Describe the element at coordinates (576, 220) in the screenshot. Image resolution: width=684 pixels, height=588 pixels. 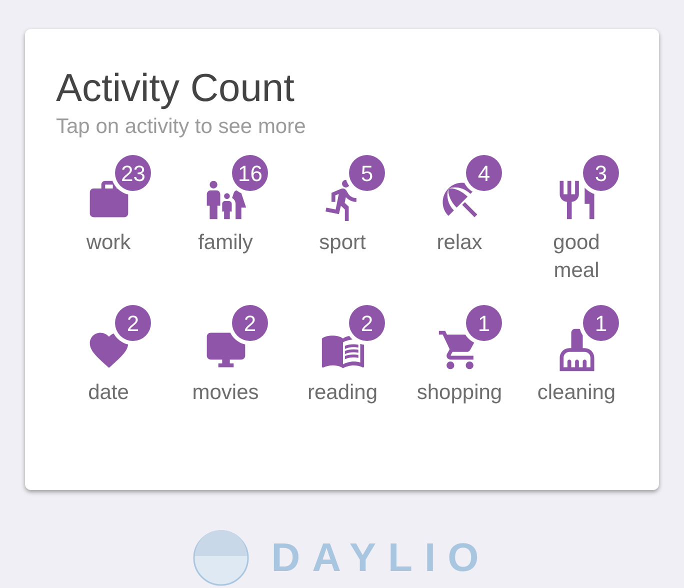
I see `activity-item: 3 good meal` at that location.